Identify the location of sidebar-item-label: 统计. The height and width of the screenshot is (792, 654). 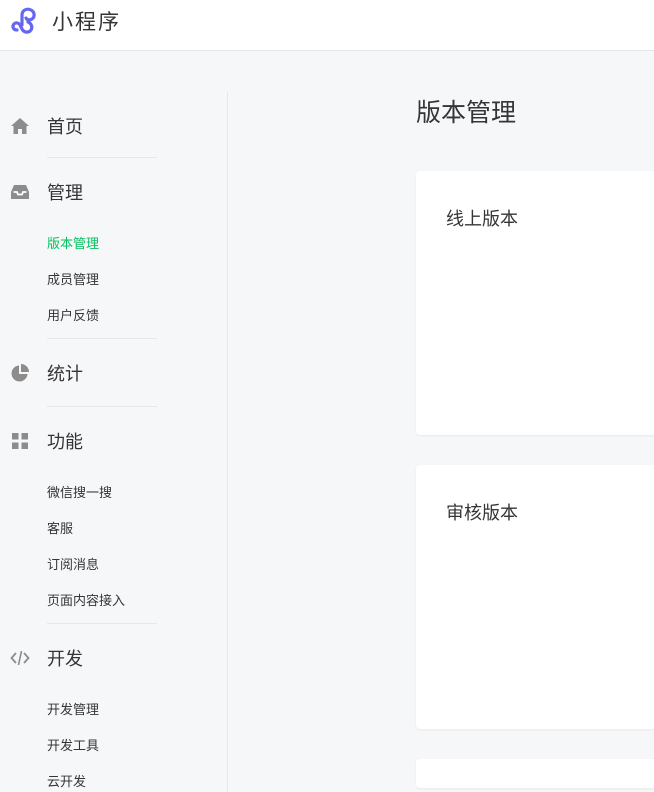
(65, 374).